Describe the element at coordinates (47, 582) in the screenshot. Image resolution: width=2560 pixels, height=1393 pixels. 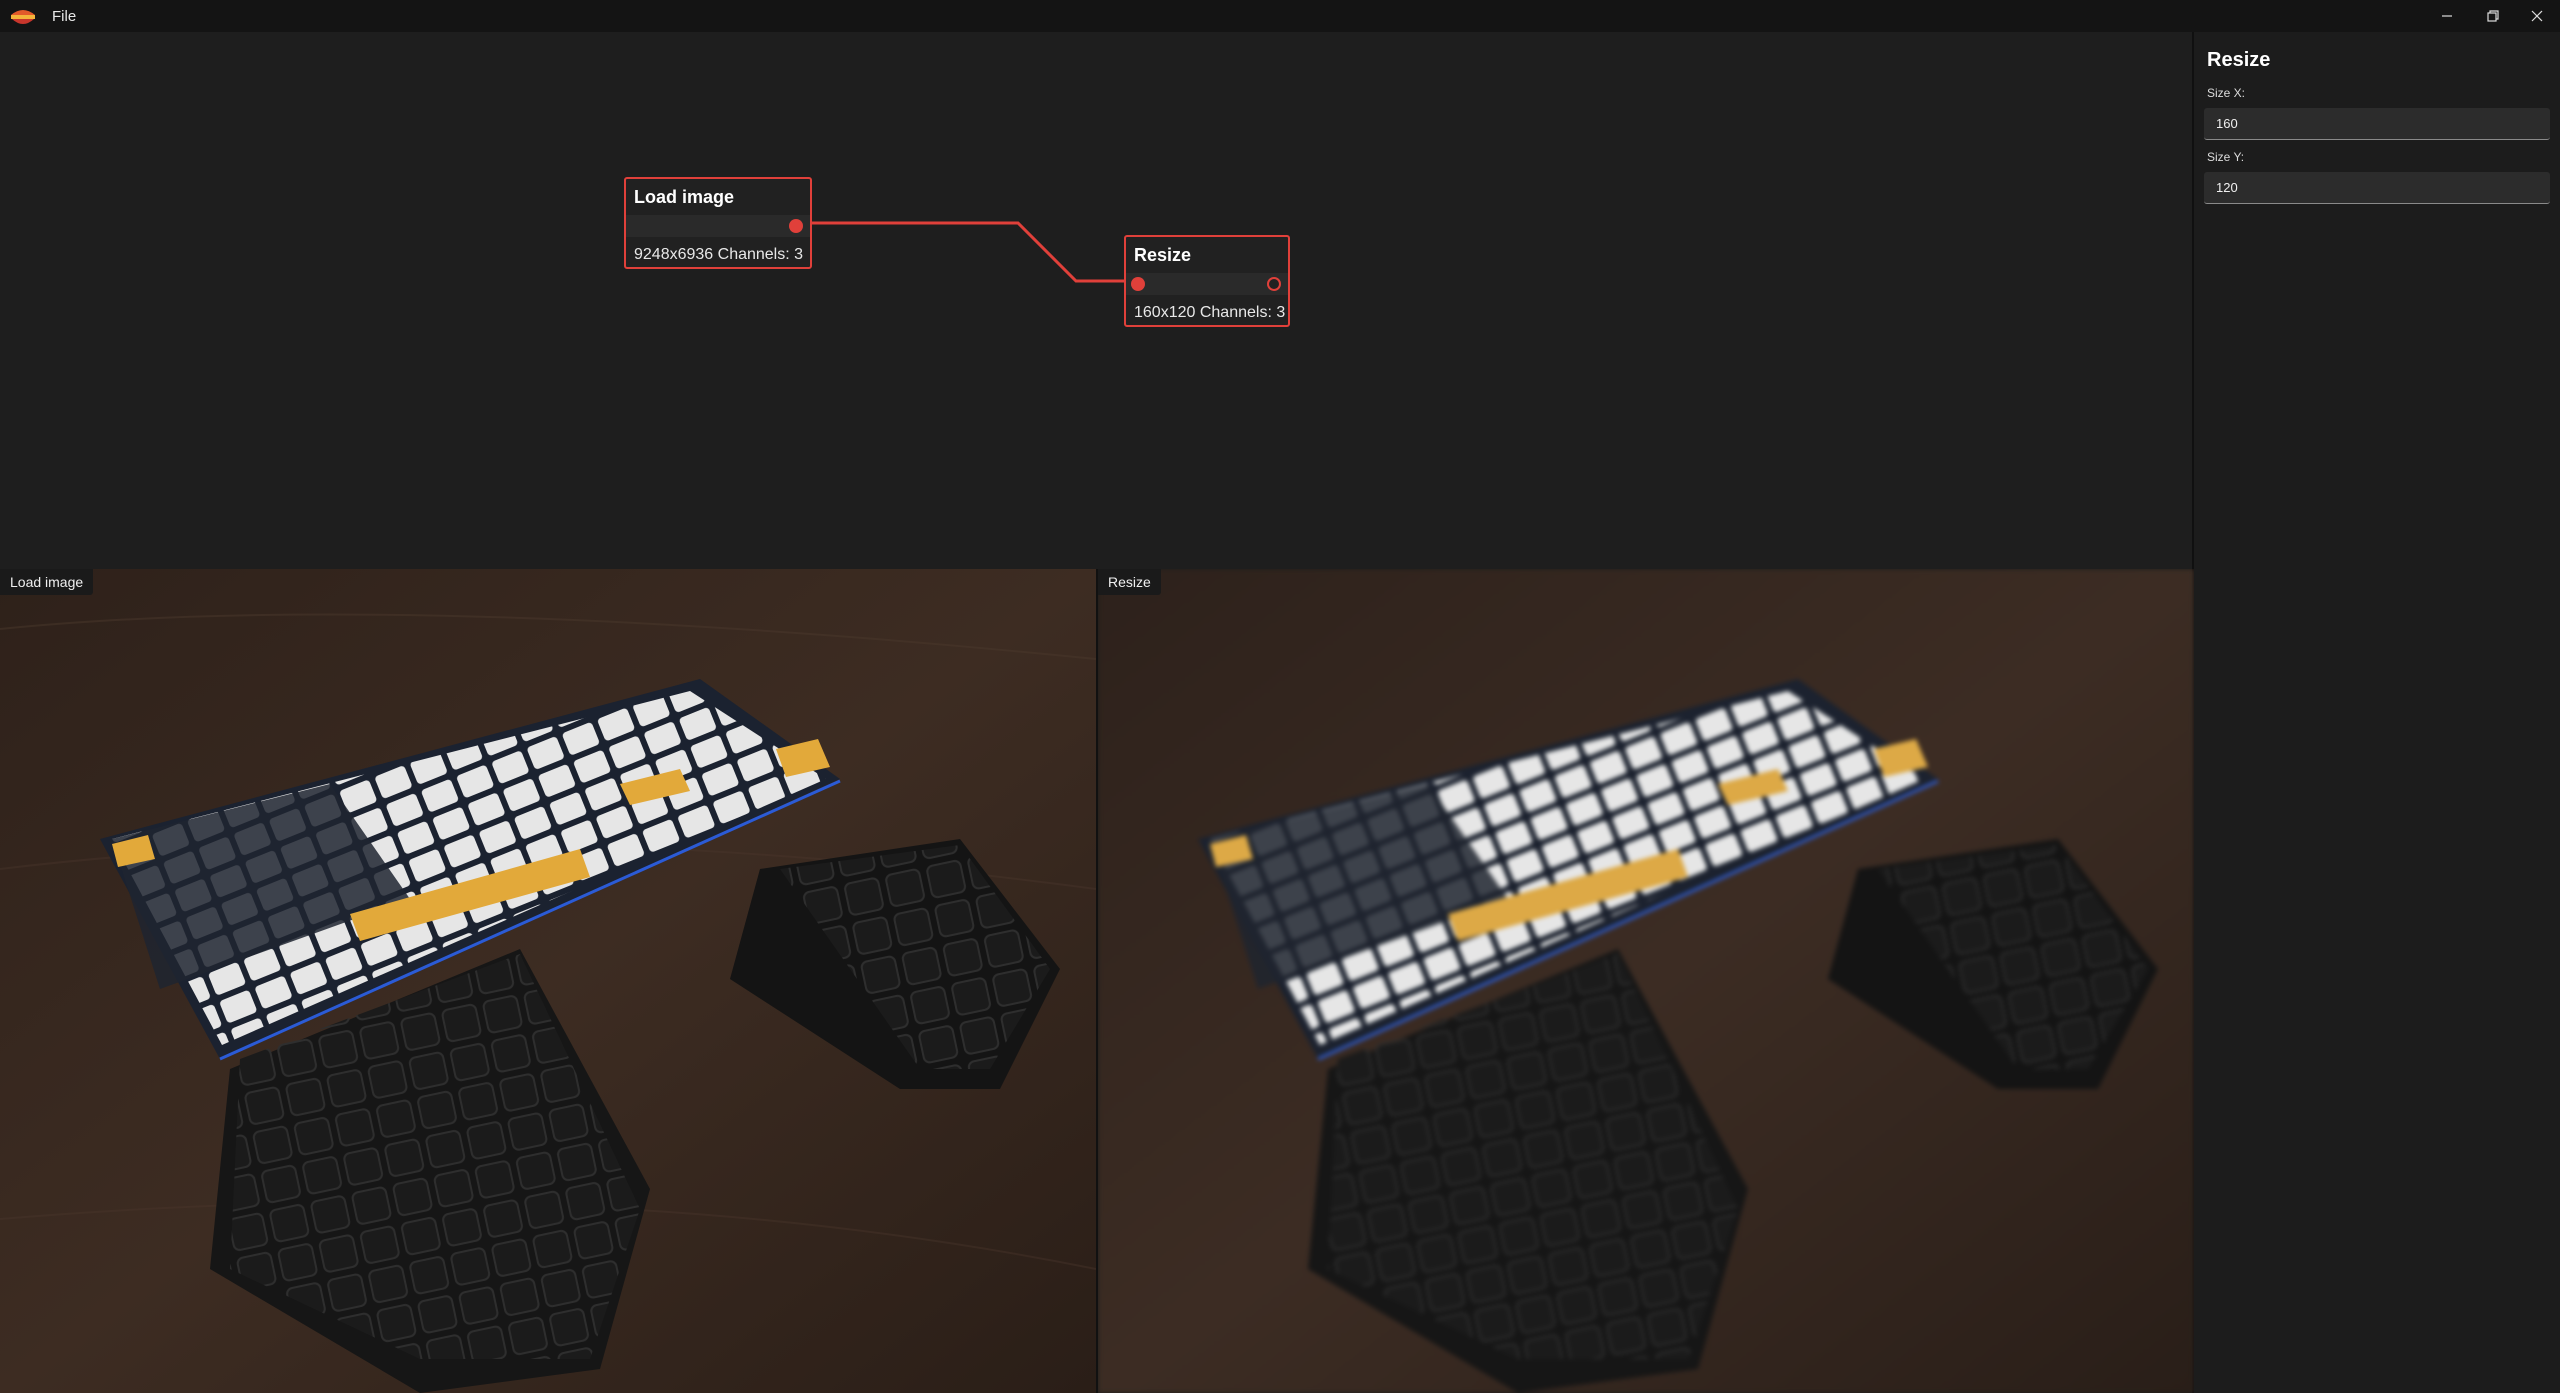
I see `preview-label: Load image` at that location.